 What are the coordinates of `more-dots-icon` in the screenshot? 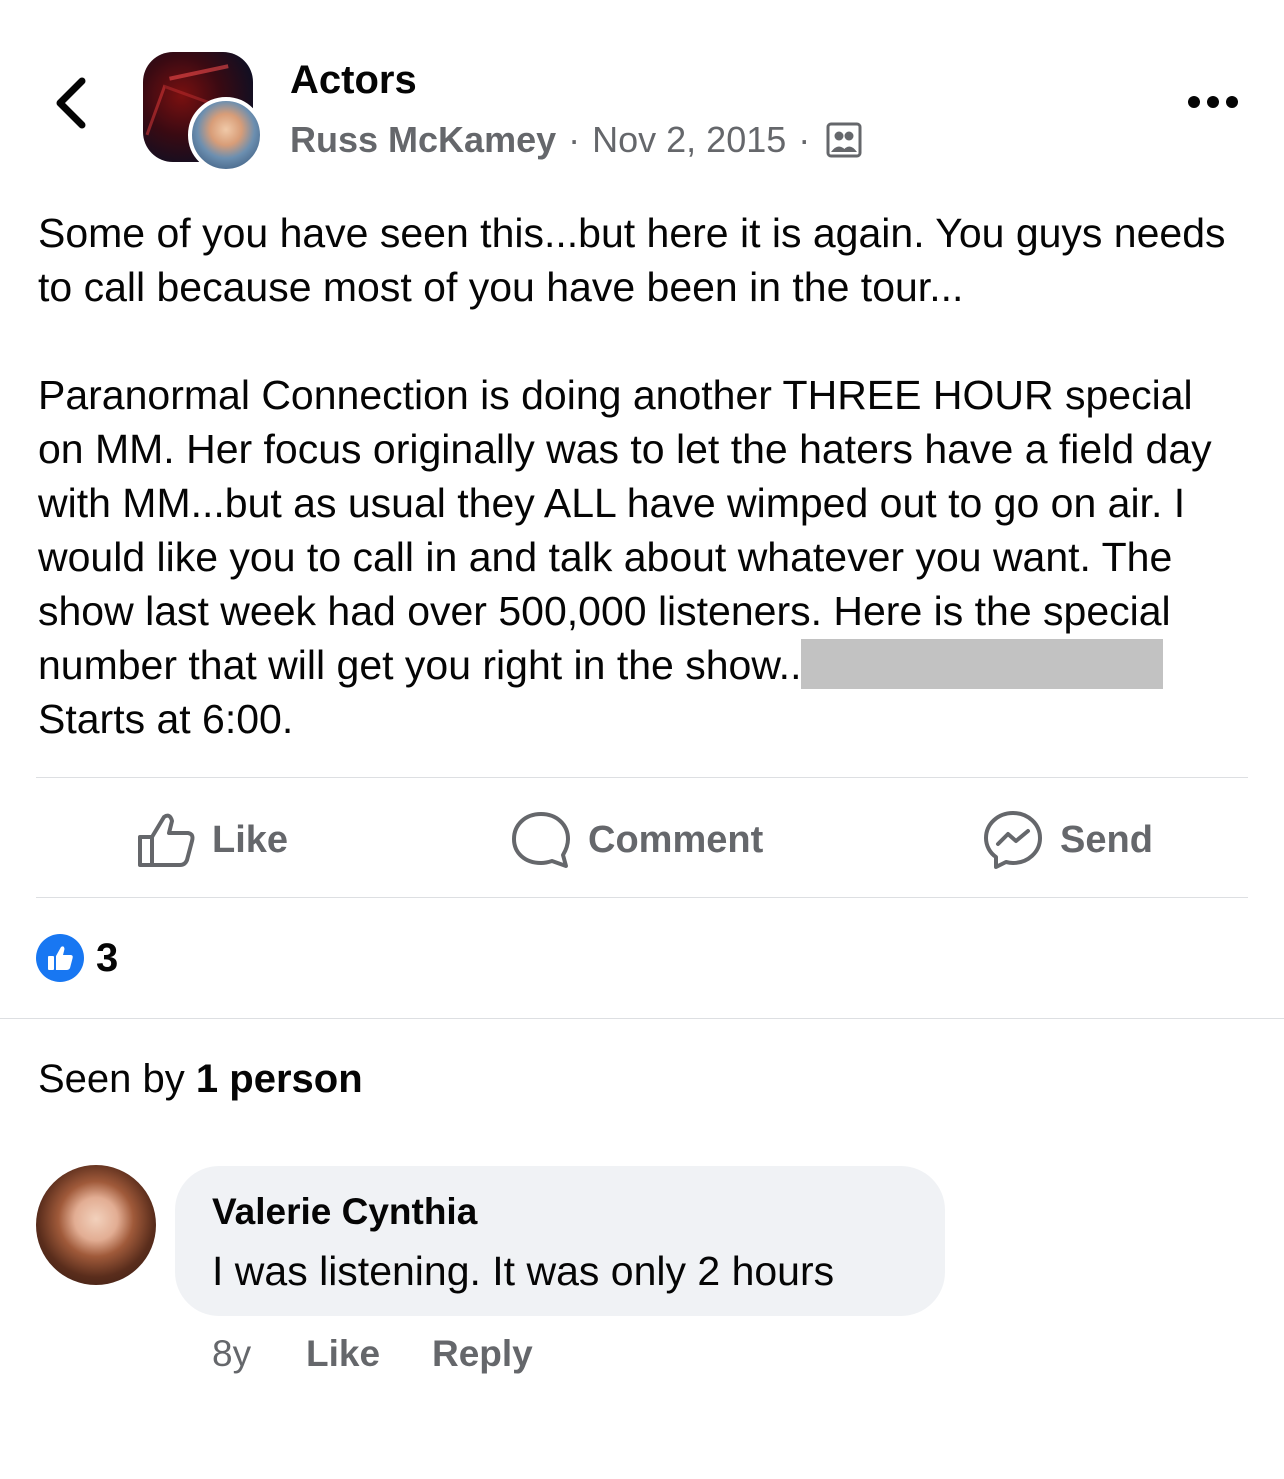 It's located at (1213, 102).